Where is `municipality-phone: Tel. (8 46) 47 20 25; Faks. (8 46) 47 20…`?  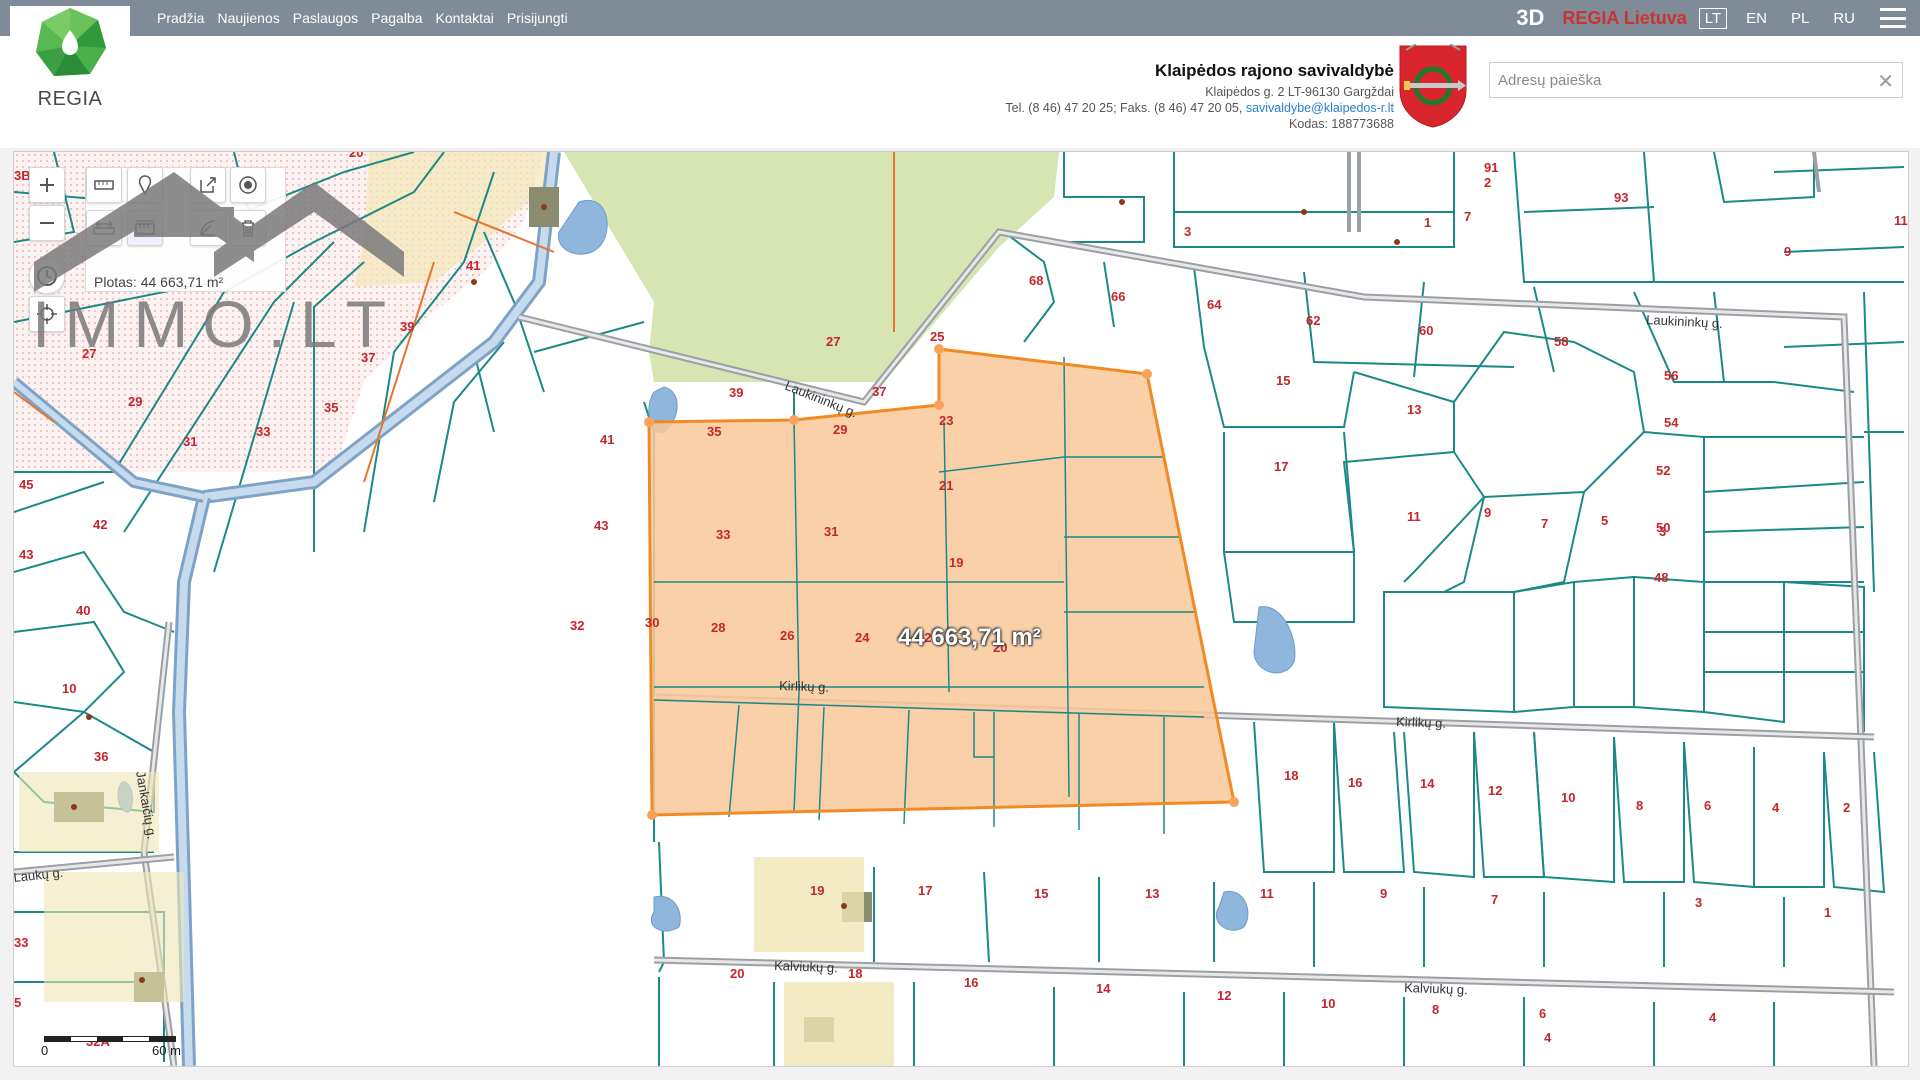
municipality-phone: Tel. (8 46) 47 20 25; Faks. (8 46) 47 20… is located at coordinates (1124, 108).